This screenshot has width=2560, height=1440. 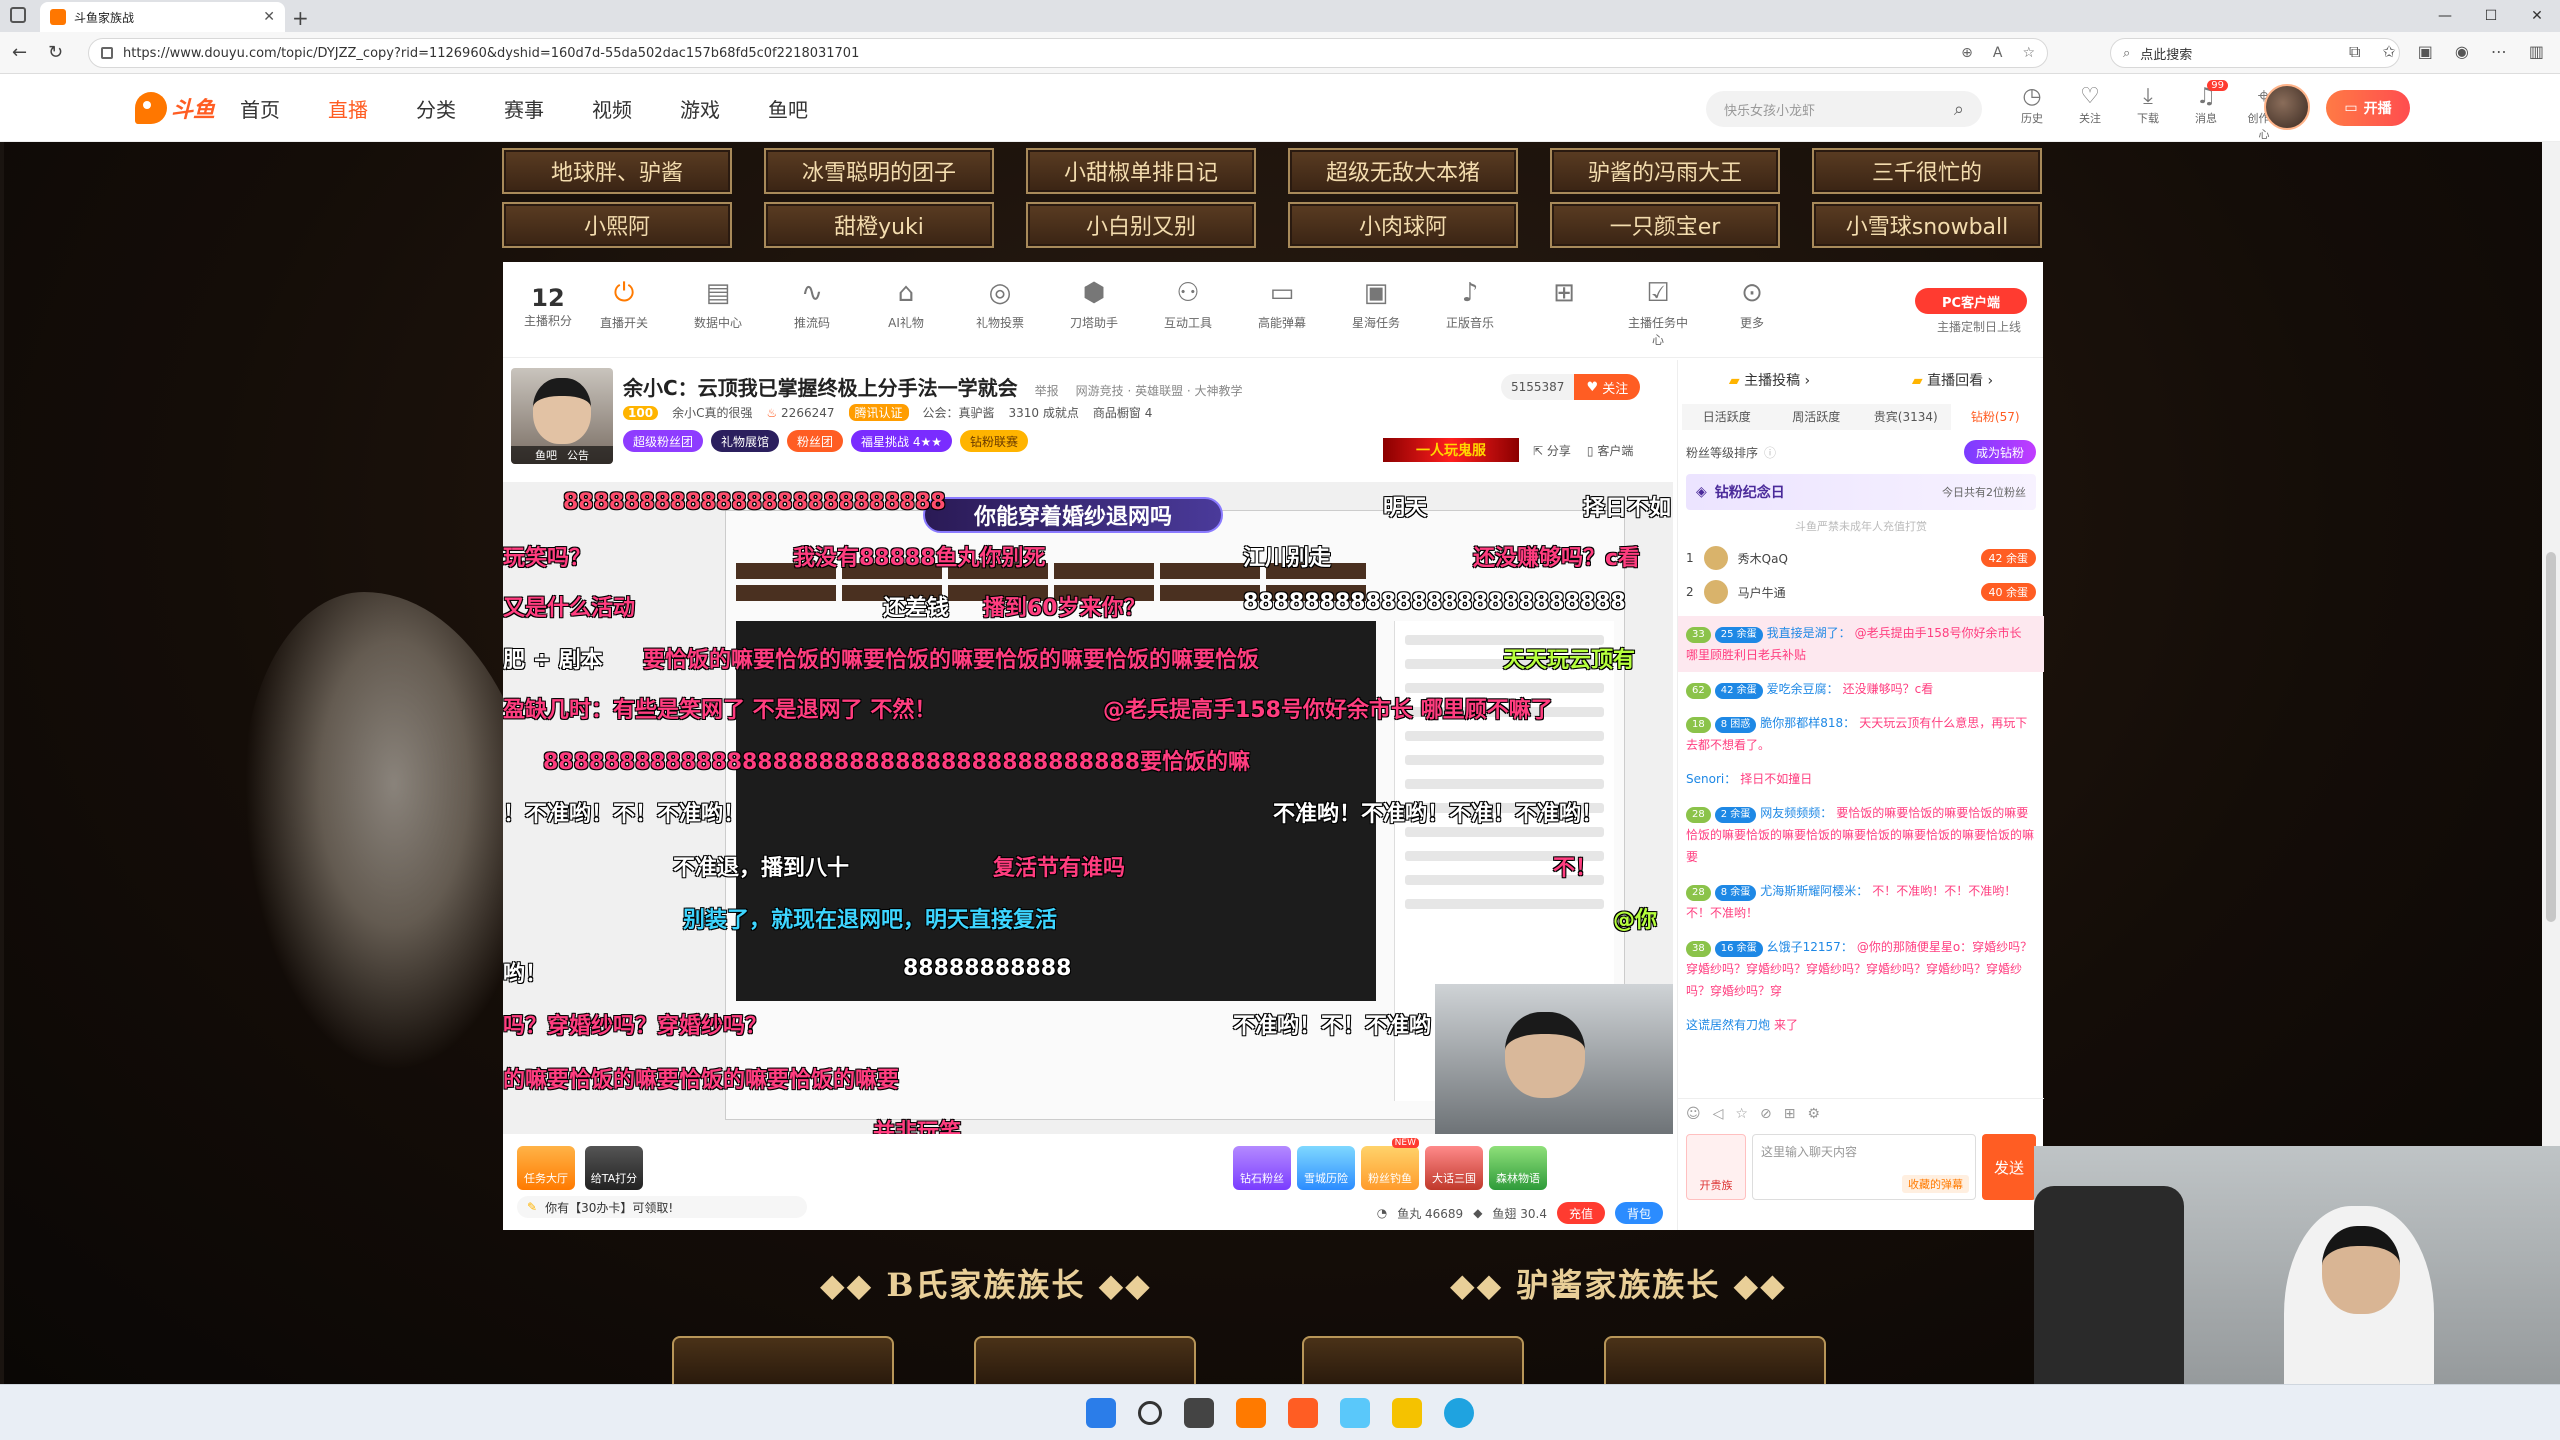 What do you see at coordinates (2354, 52) in the screenshot?
I see `split-icon: ⧉` at bounding box center [2354, 52].